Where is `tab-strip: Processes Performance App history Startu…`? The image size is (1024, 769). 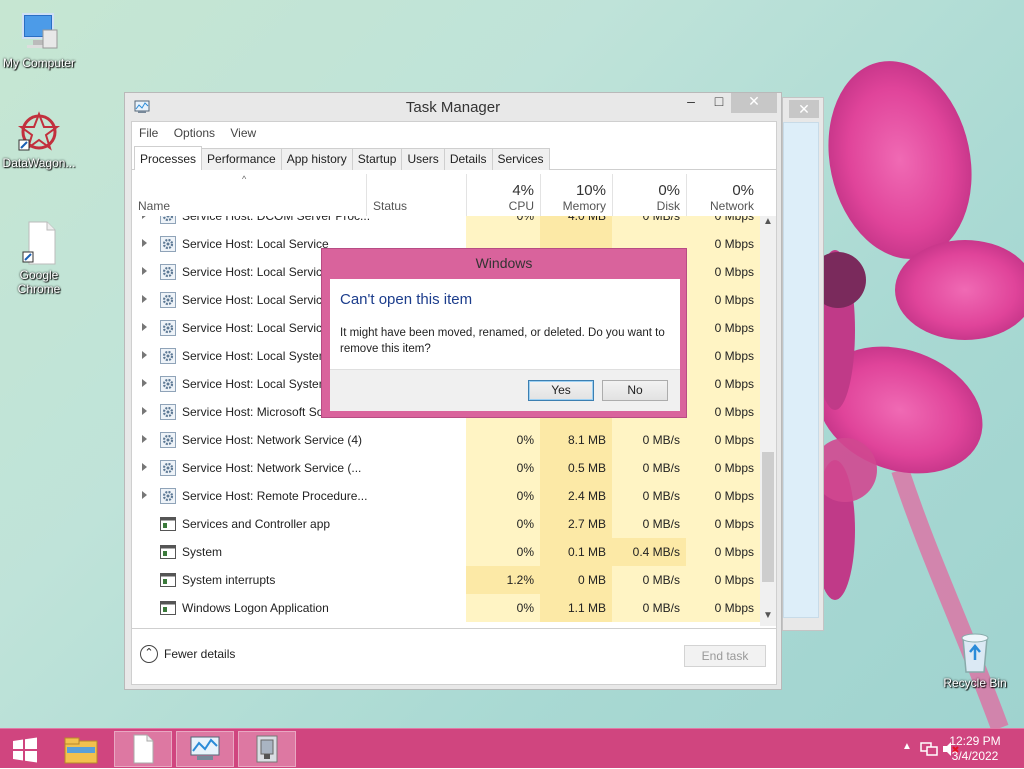
tab-strip: Processes Performance App history Startu… is located at coordinates (454, 158).